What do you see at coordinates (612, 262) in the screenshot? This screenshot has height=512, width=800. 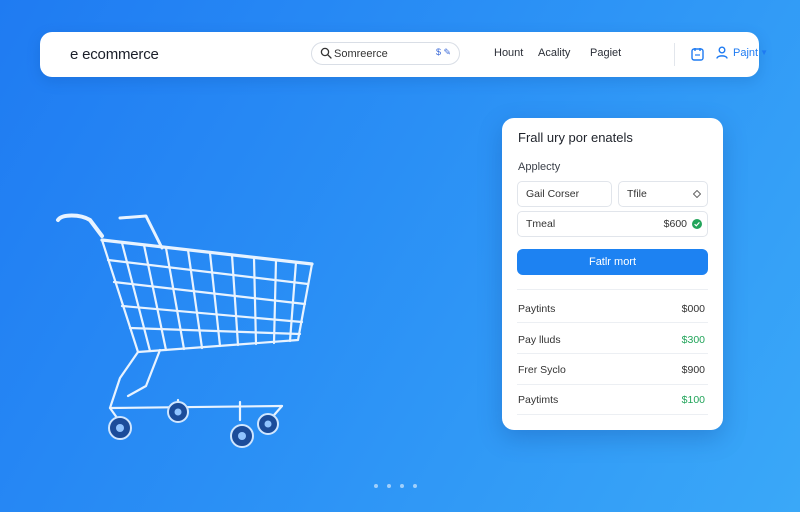 I see `primary-action-button: Fatlr mort` at bounding box center [612, 262].